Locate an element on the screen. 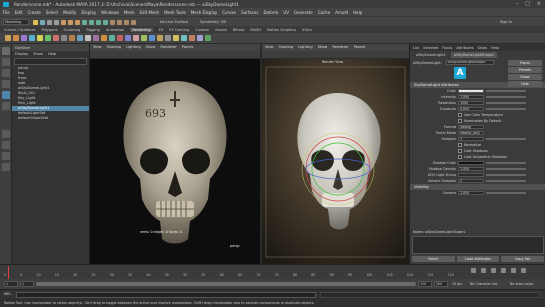 Image resolution: width=545 pixels, height=307 pixels. shelf-tool-12-icon is located at coordinates (96, 38).